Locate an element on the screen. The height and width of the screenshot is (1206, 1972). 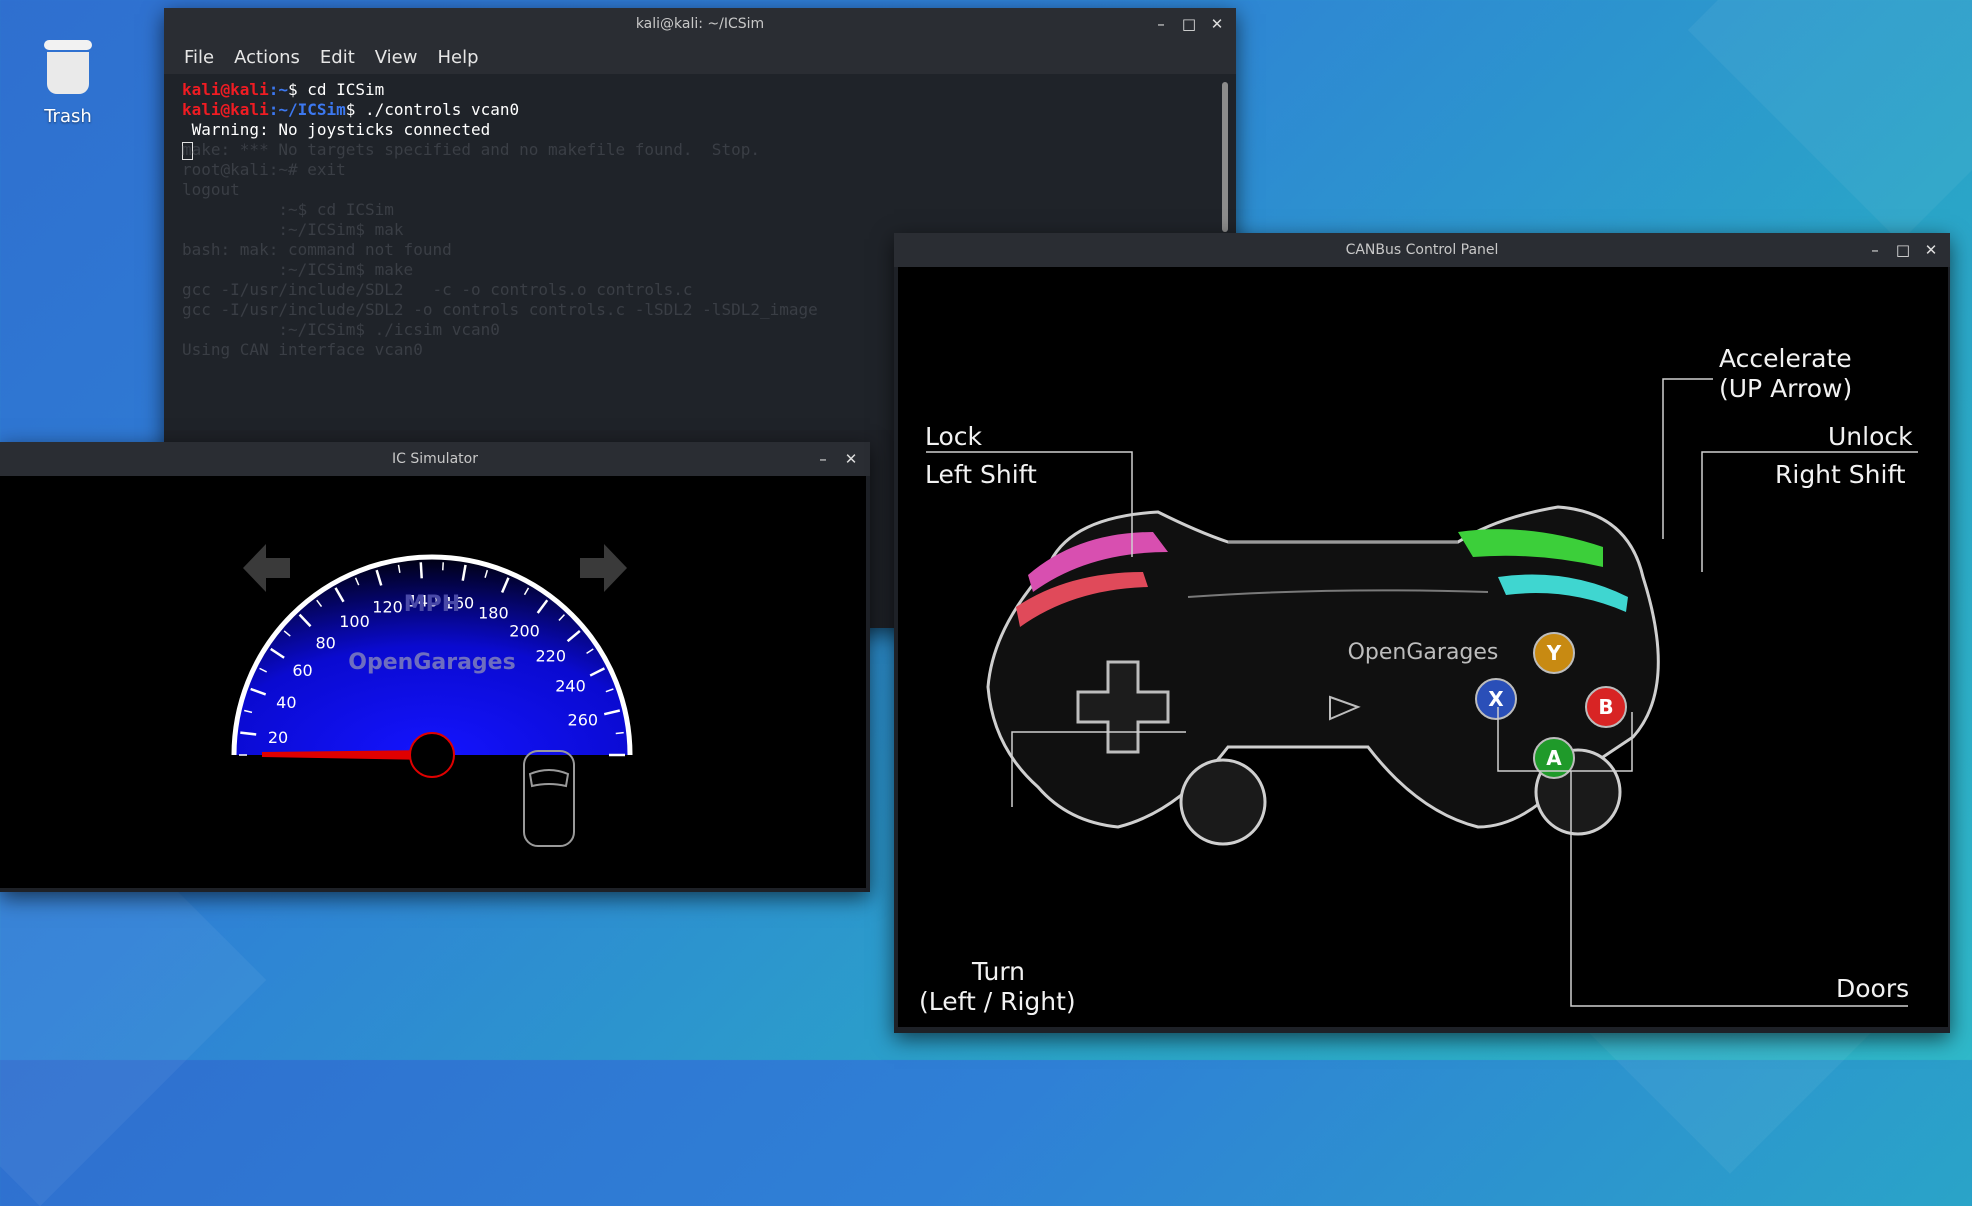
ic-title: IC Simulator is located at coordinates (435, 459).